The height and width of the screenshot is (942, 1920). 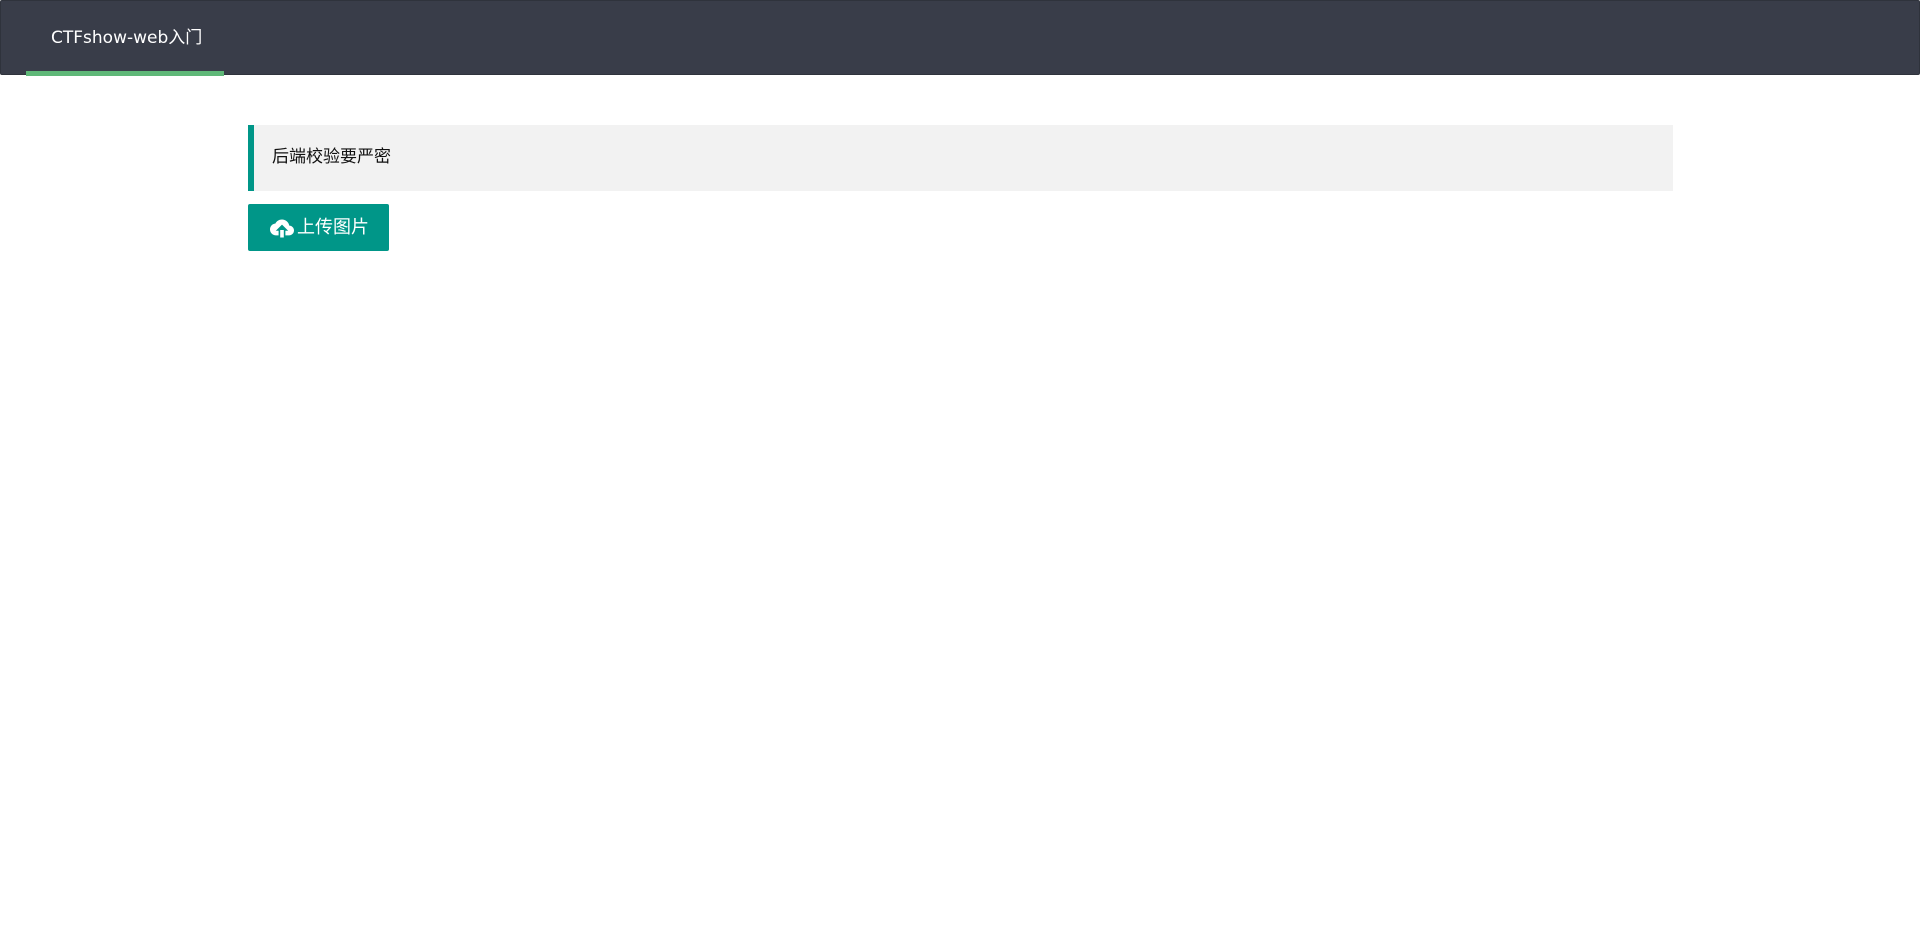 I want to click on nav-item-label: CTFshow-web入门, so click(x=127, y=38).